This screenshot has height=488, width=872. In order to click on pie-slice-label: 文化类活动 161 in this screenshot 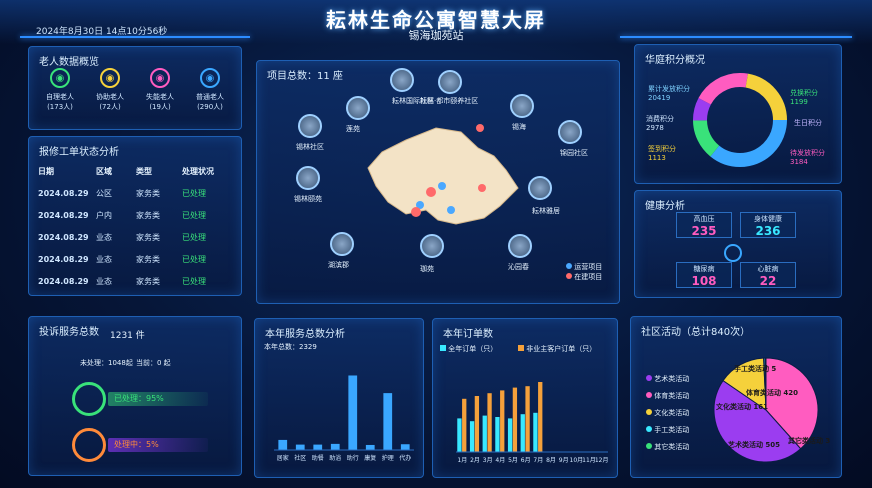, I will do `click(742, 407)`.